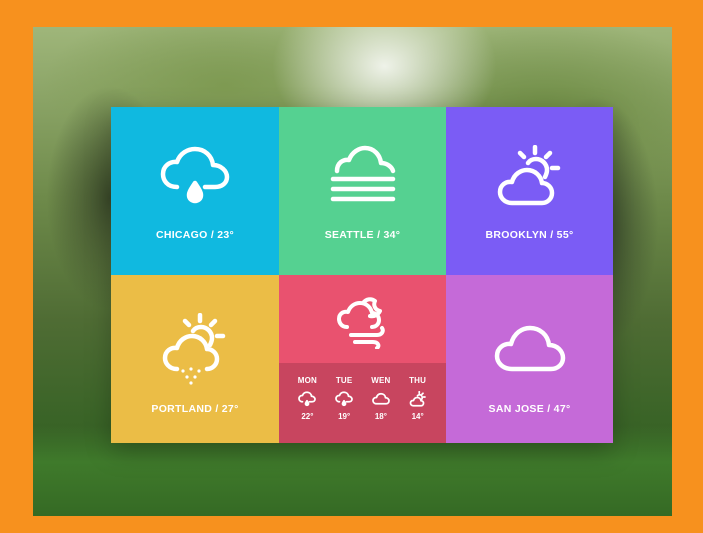 The image size is (703, 533). Describe the element at coordinates (529, 409) in the screenshot. I see `city-label-san-jose: SAN JOSE / 47°` at that location.